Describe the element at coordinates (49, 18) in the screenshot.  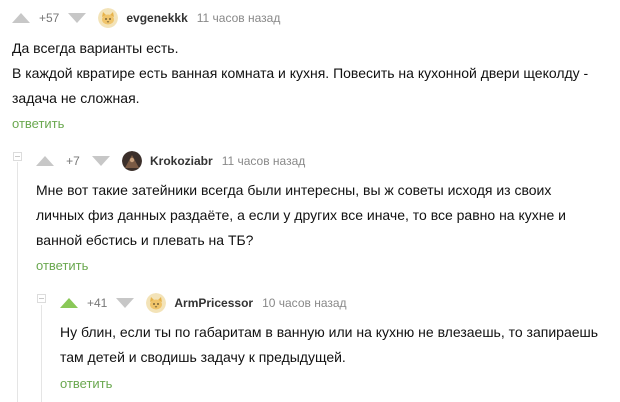
I see `comment-rating: +57` at that location.